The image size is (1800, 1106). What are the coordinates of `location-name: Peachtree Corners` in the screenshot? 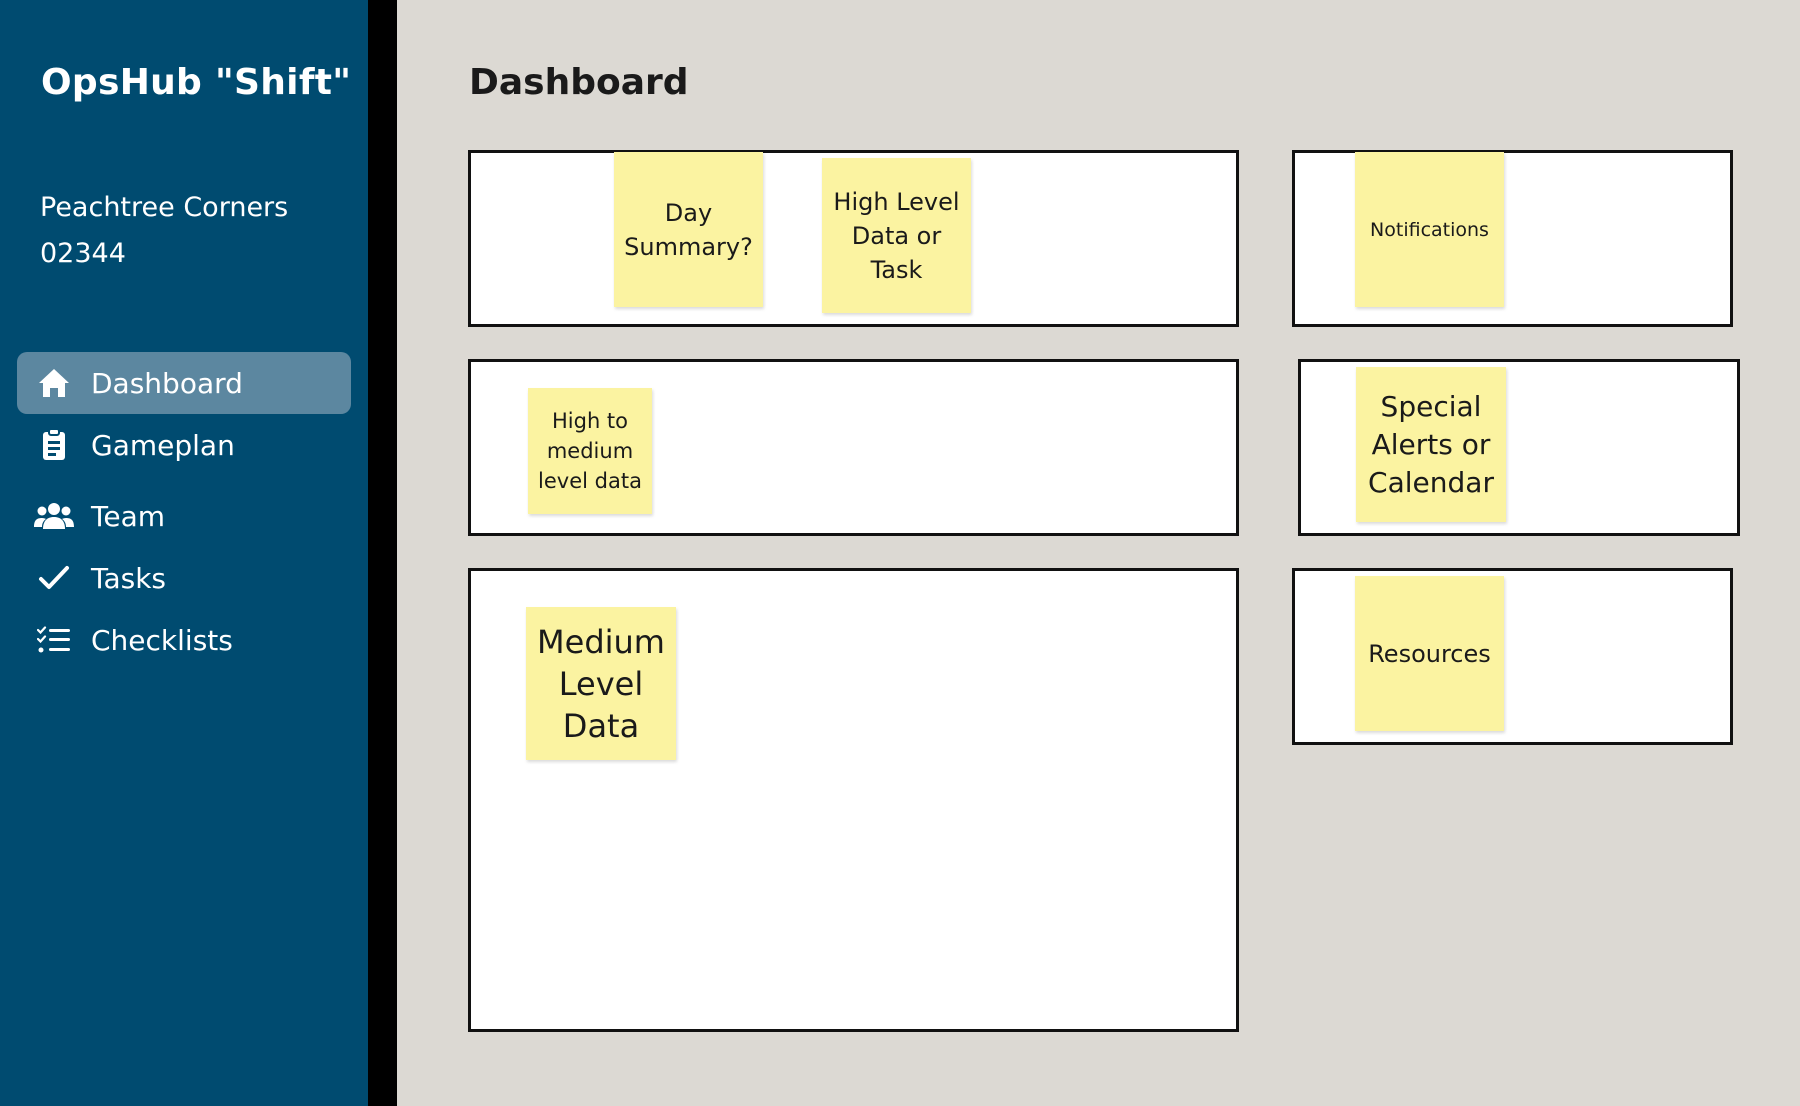 It's located at (164, 207).